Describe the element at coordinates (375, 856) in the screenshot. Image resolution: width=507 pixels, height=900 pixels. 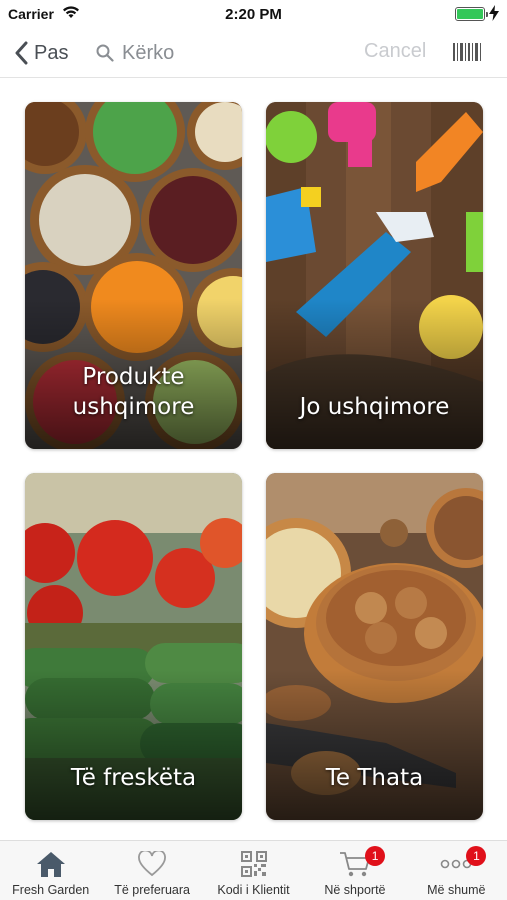
I see `cart-badge: 1` at that location.